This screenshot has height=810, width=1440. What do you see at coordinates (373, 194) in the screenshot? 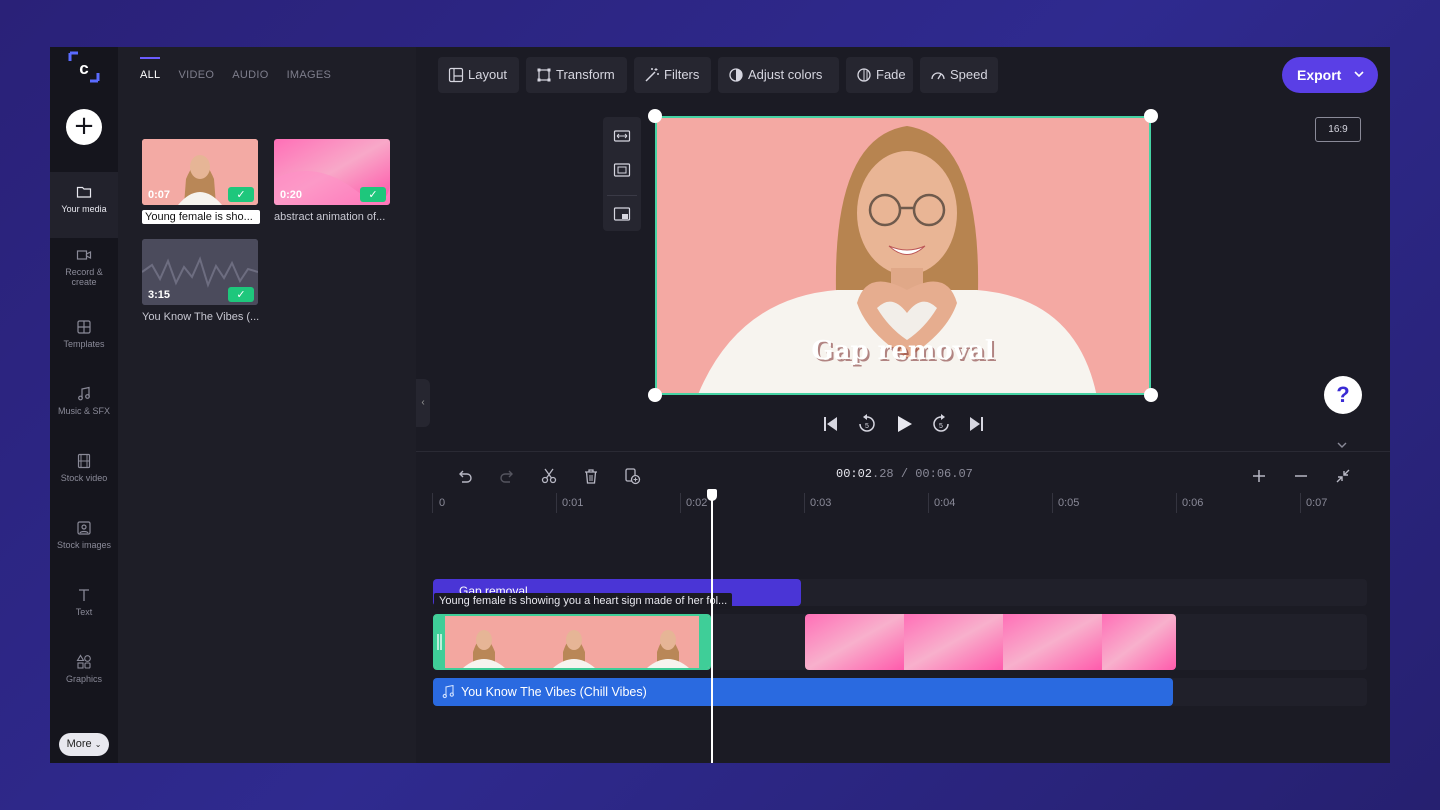
I see `check-icon: ✓` at bounding box center [373, 194].